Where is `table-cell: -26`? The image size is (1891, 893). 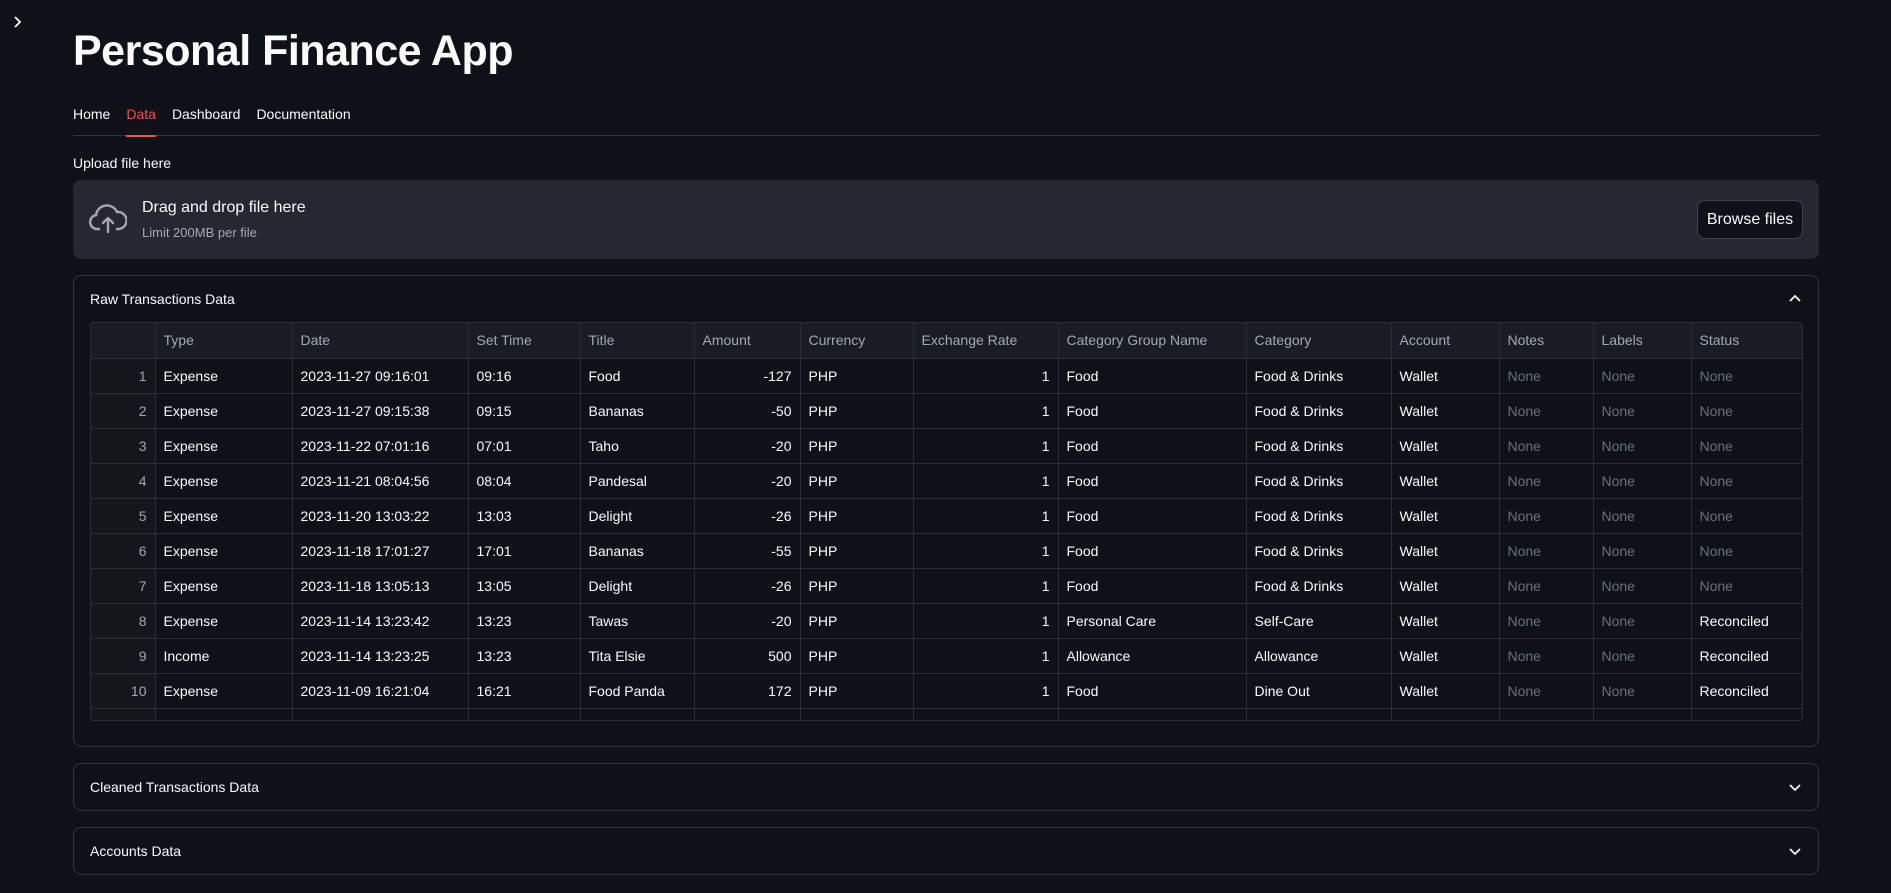
table-cell: -26 is located at coordinates (747, 516).